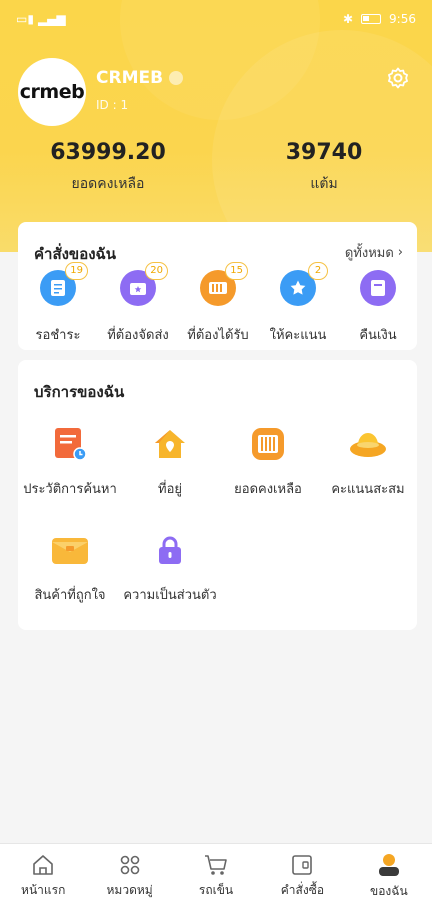 The image size is (432, 900). What do you see at coordinates (302, 890) in the screenshot?
I see `tab-label: คำสั่งซื้อ` at bounding box center [302, 890].